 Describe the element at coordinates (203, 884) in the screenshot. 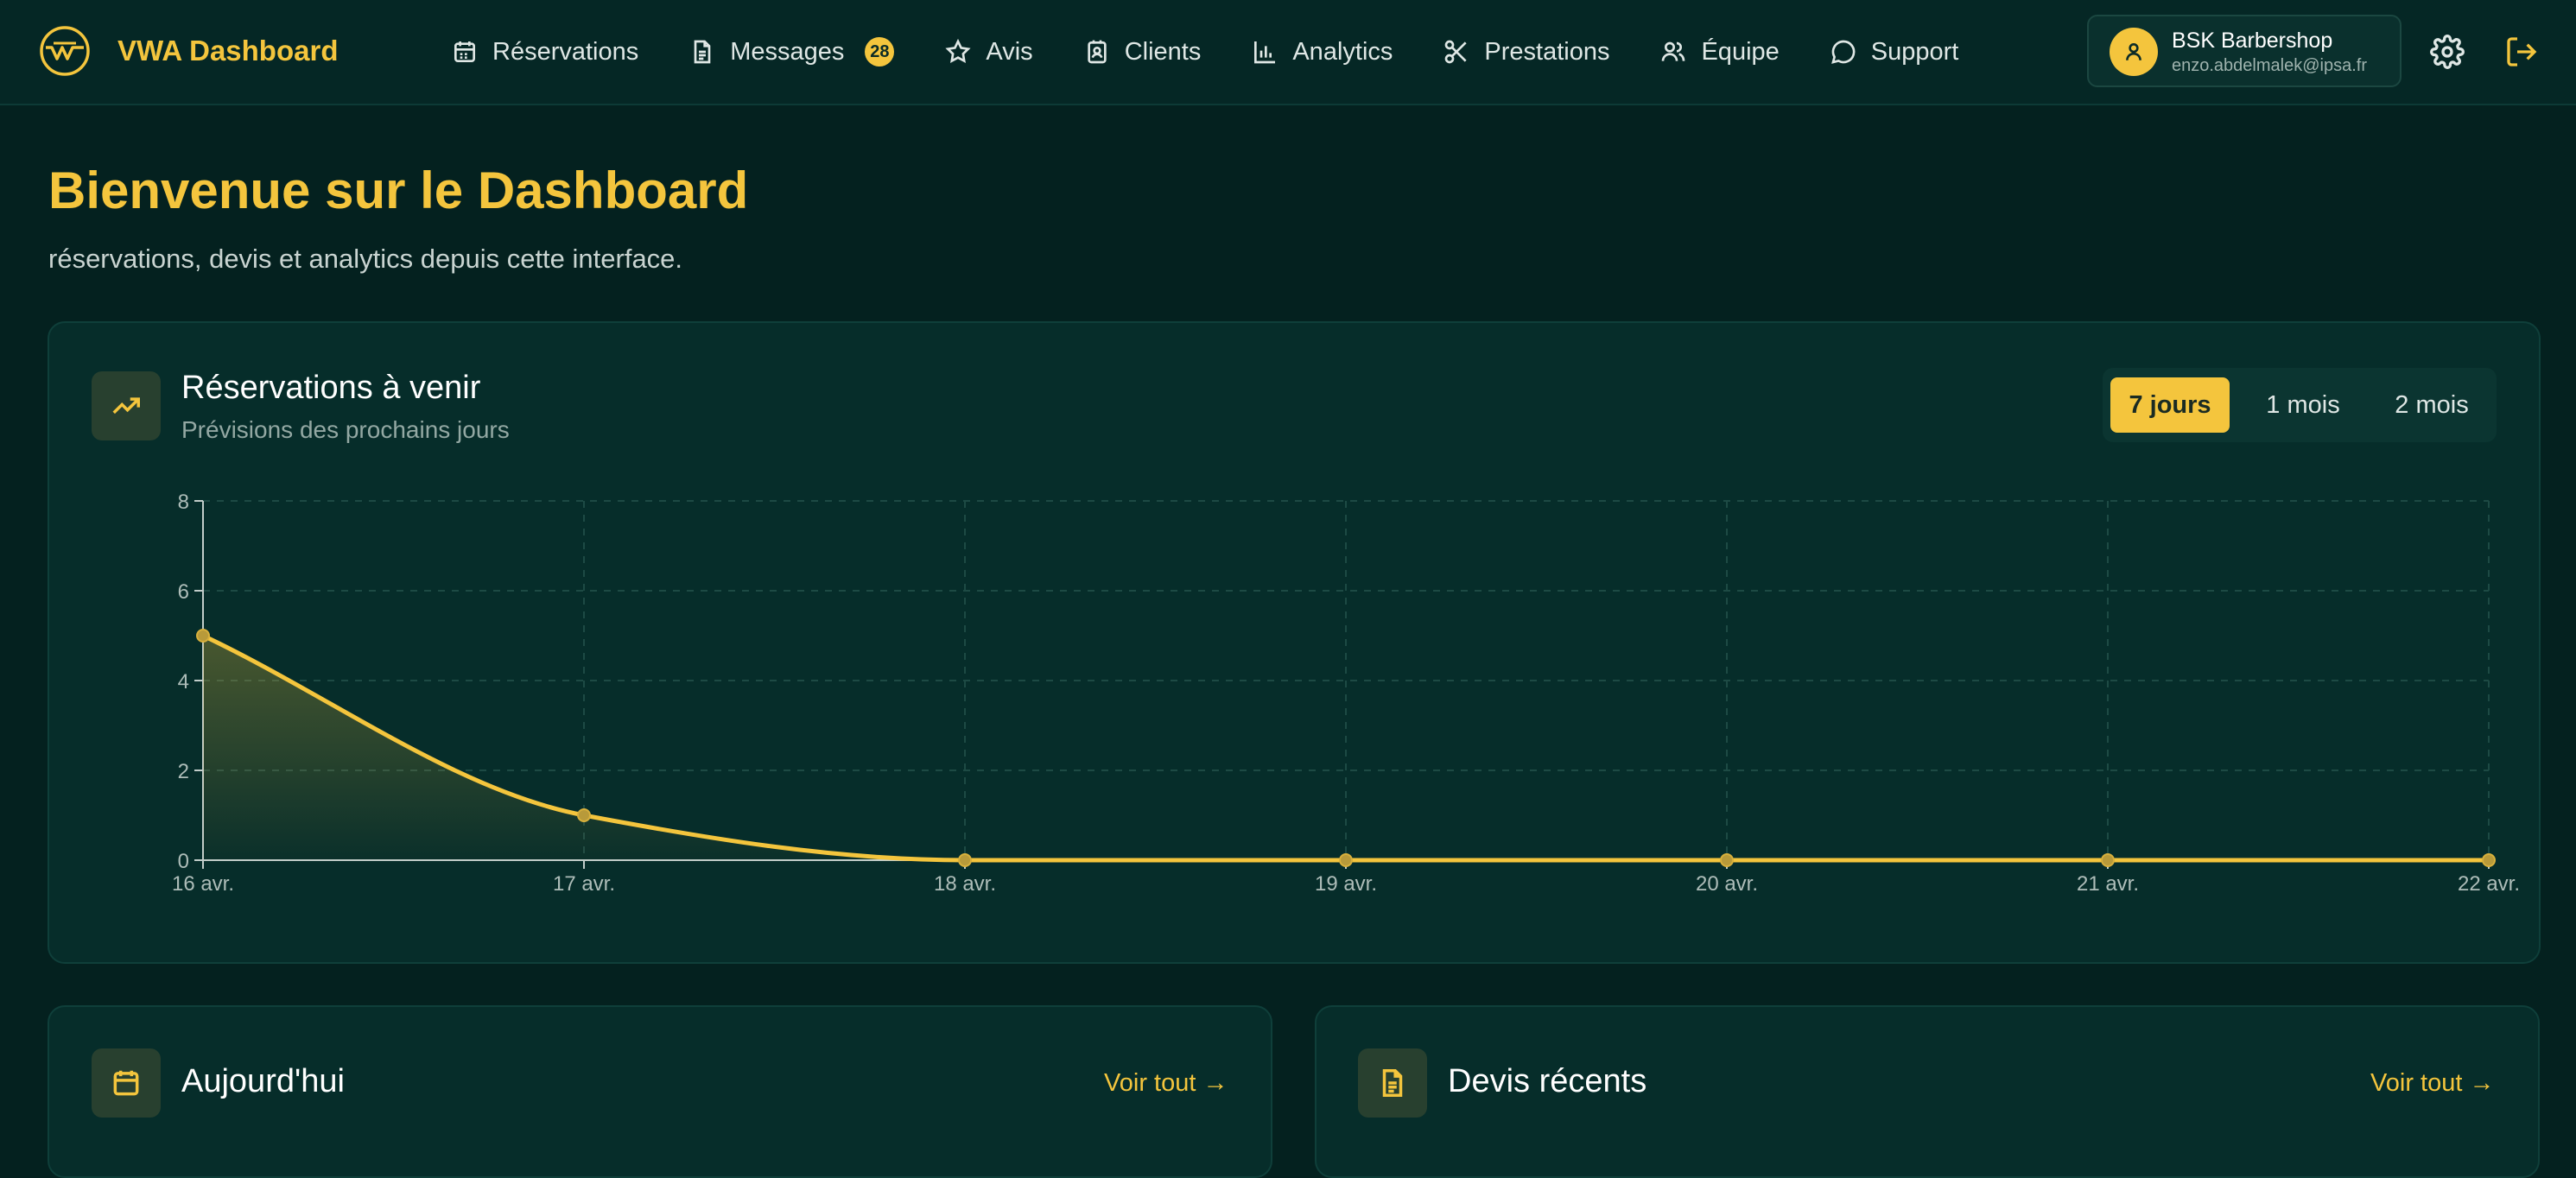

I see `x-tick-label: 16 avr.` at that location.